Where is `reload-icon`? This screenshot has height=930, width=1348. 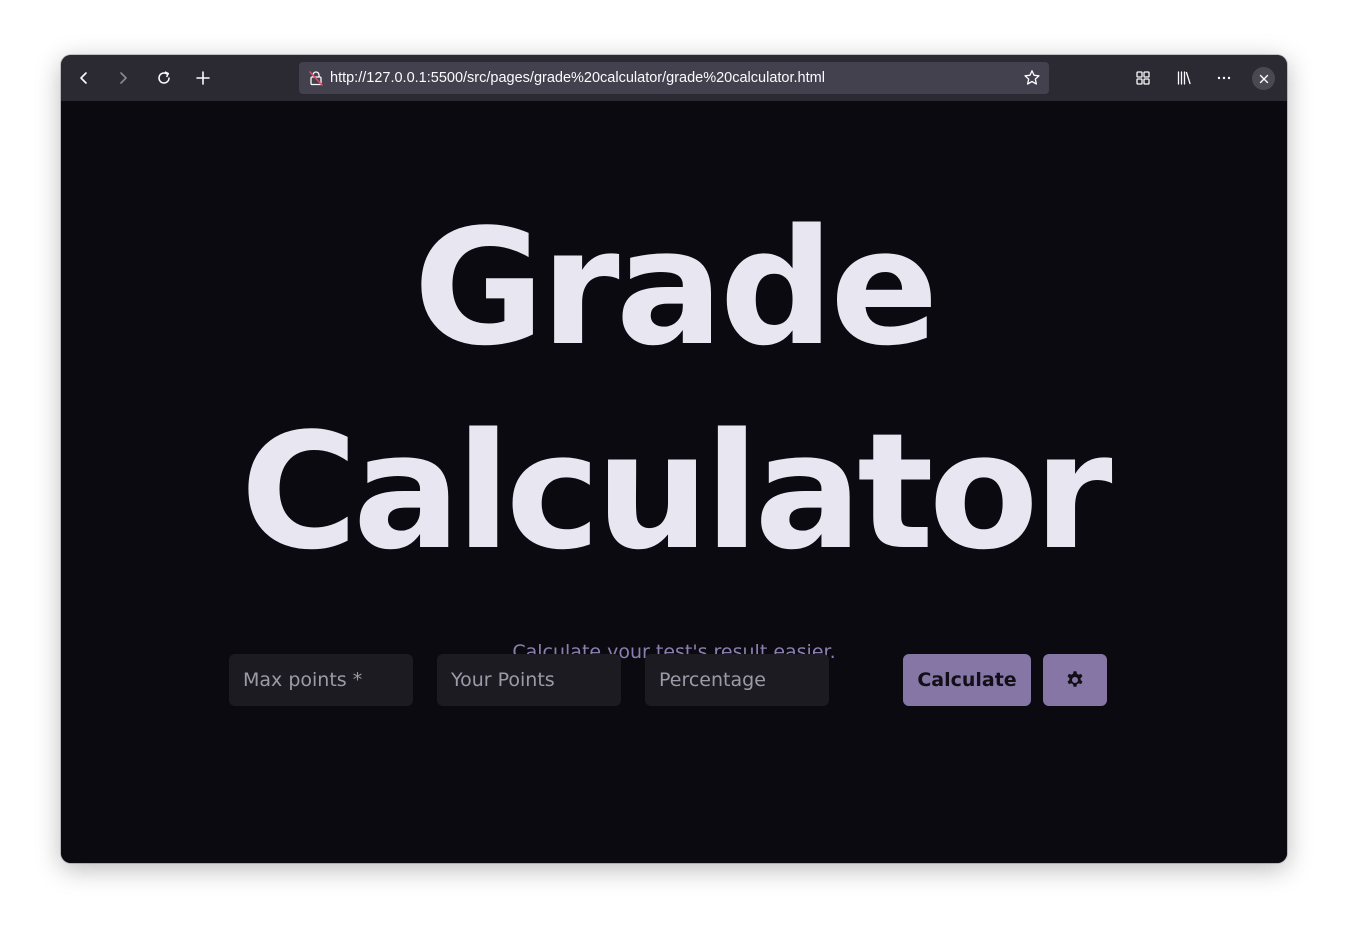 reload-icon is located at coordinates (164, 77).